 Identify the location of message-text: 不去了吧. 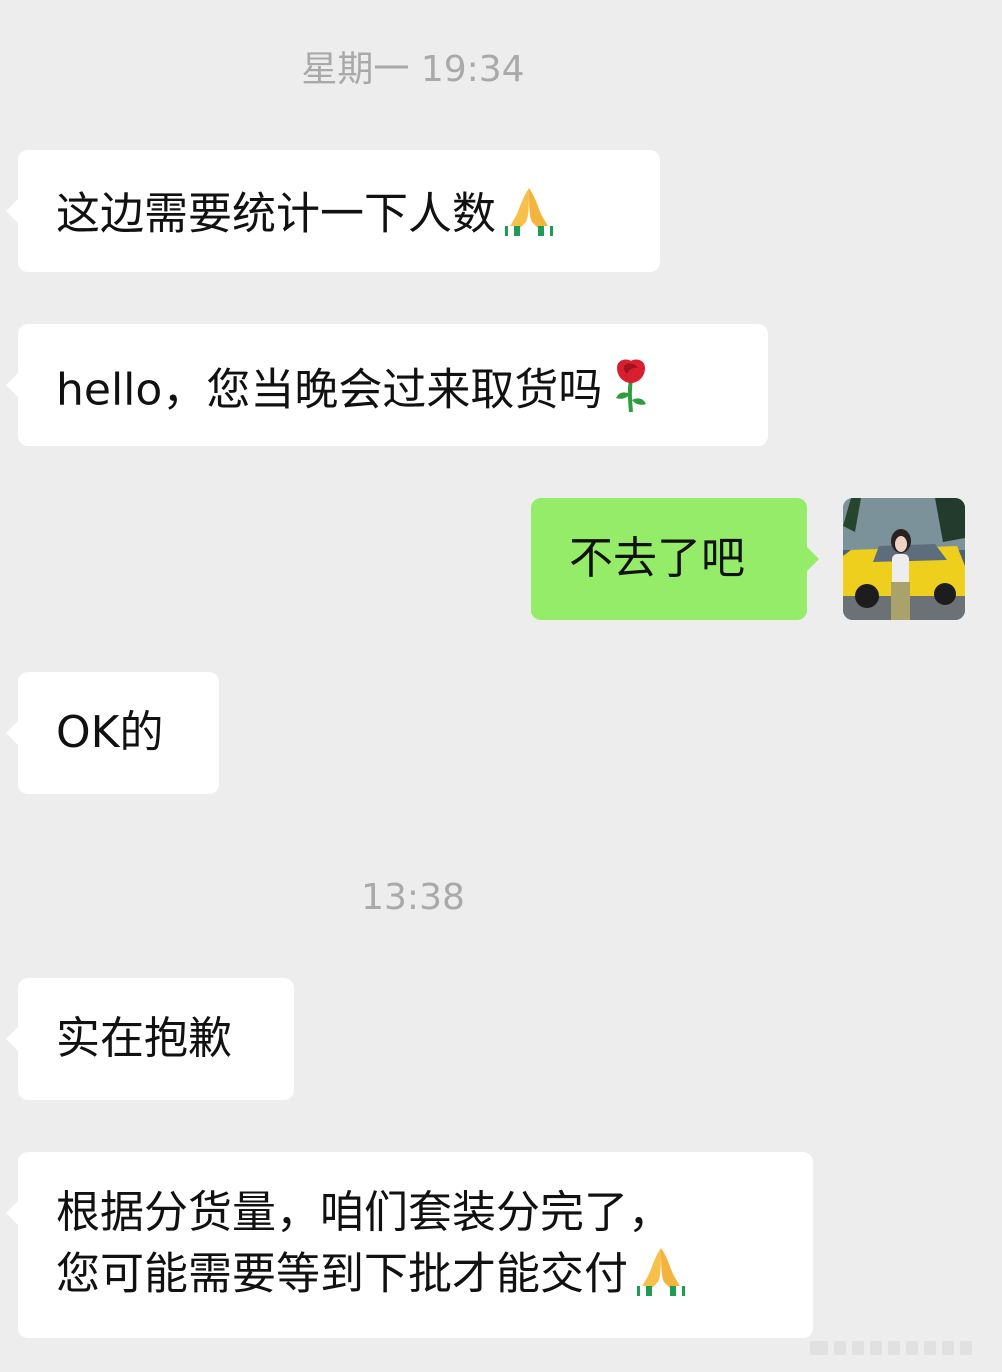
(657, 558).